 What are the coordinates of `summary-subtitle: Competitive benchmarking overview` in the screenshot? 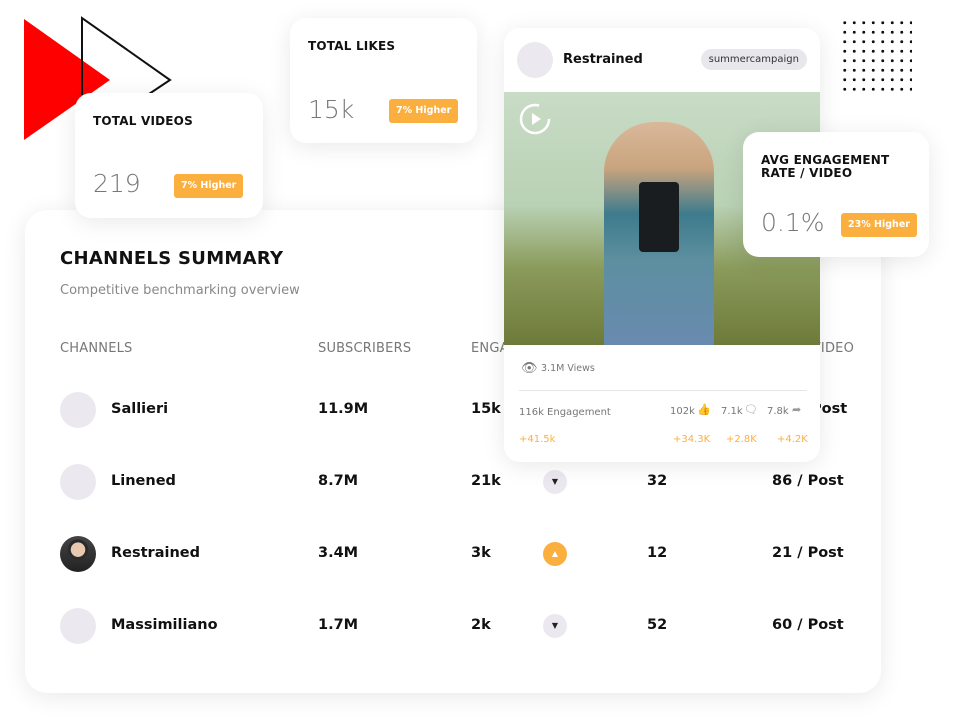 It's located at (180, 290).